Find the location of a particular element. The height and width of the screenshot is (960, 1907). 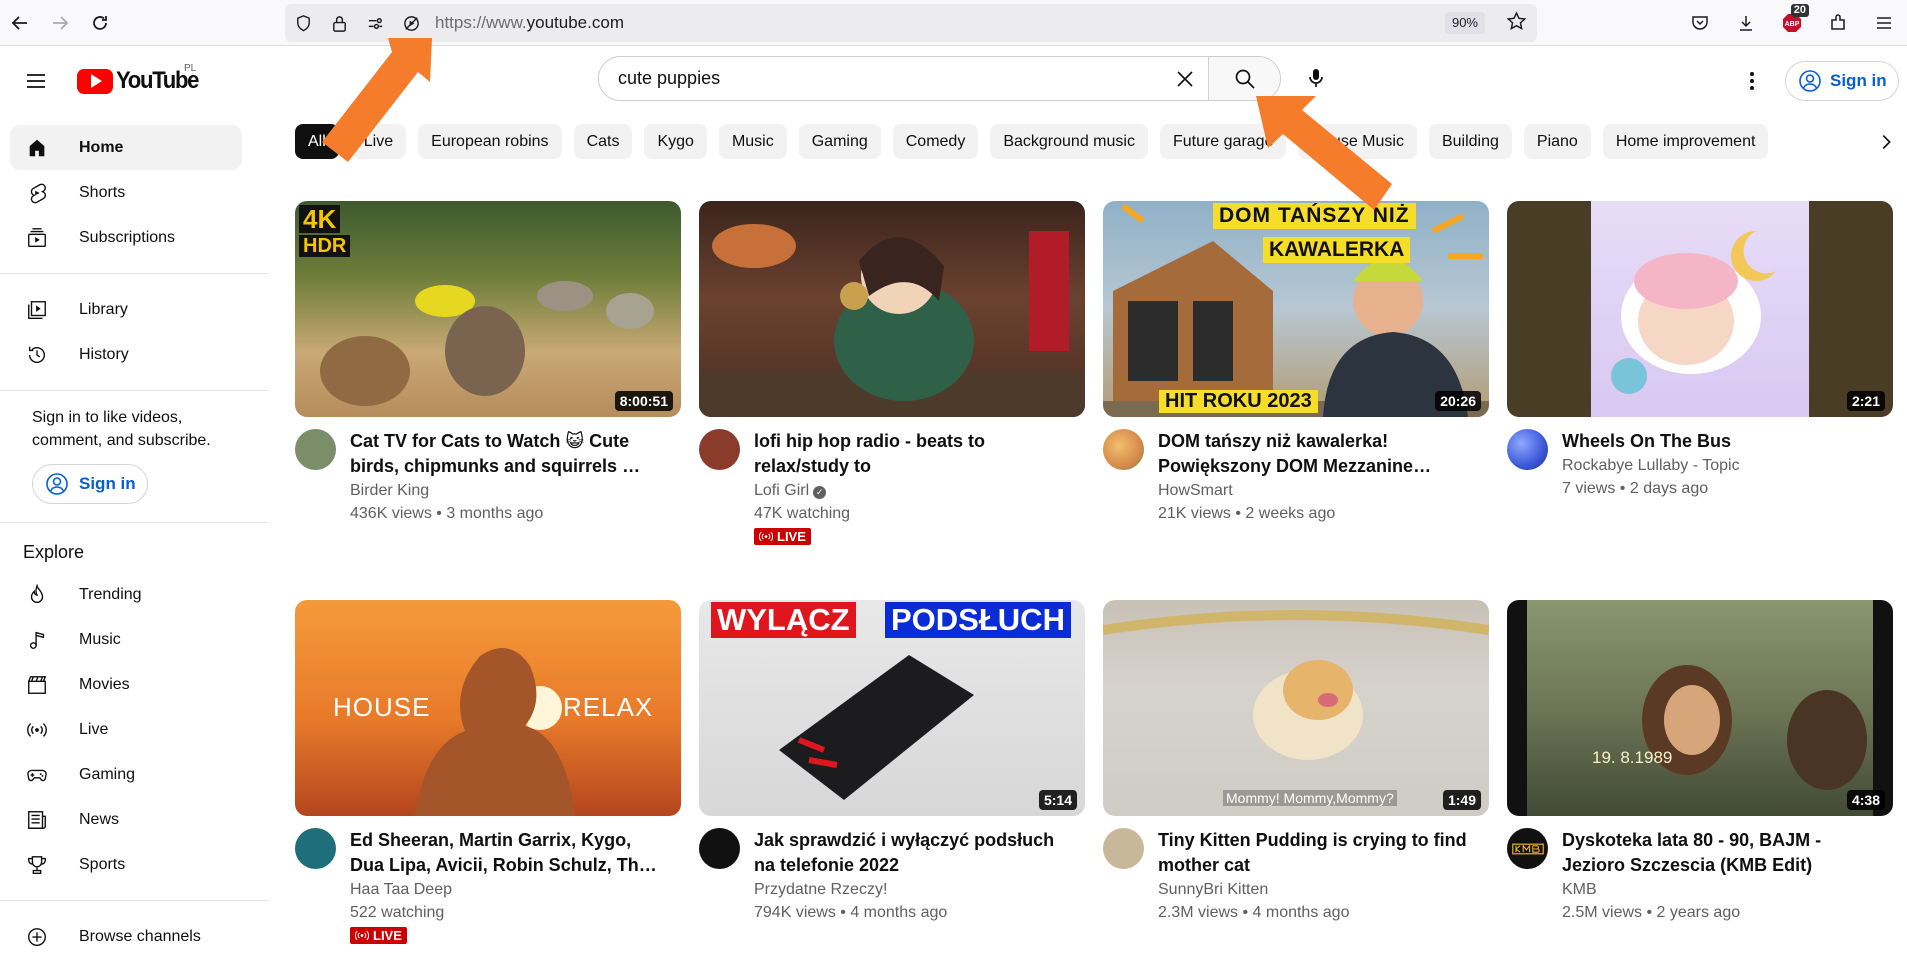

chip-comedy: Comedy is located at coordinates (935, 141).